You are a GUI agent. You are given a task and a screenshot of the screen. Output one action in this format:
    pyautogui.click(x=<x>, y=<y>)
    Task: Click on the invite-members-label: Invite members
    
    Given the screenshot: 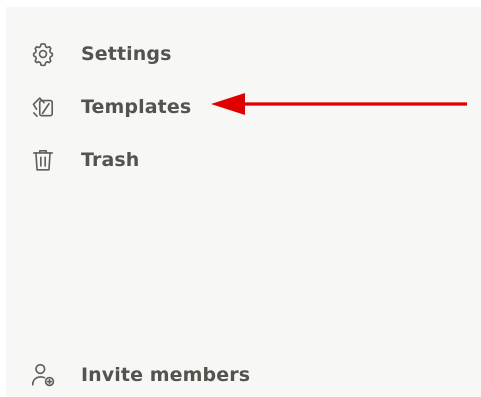 What is the action you would take?
    pyautogui.click(x=166, y=375)
    